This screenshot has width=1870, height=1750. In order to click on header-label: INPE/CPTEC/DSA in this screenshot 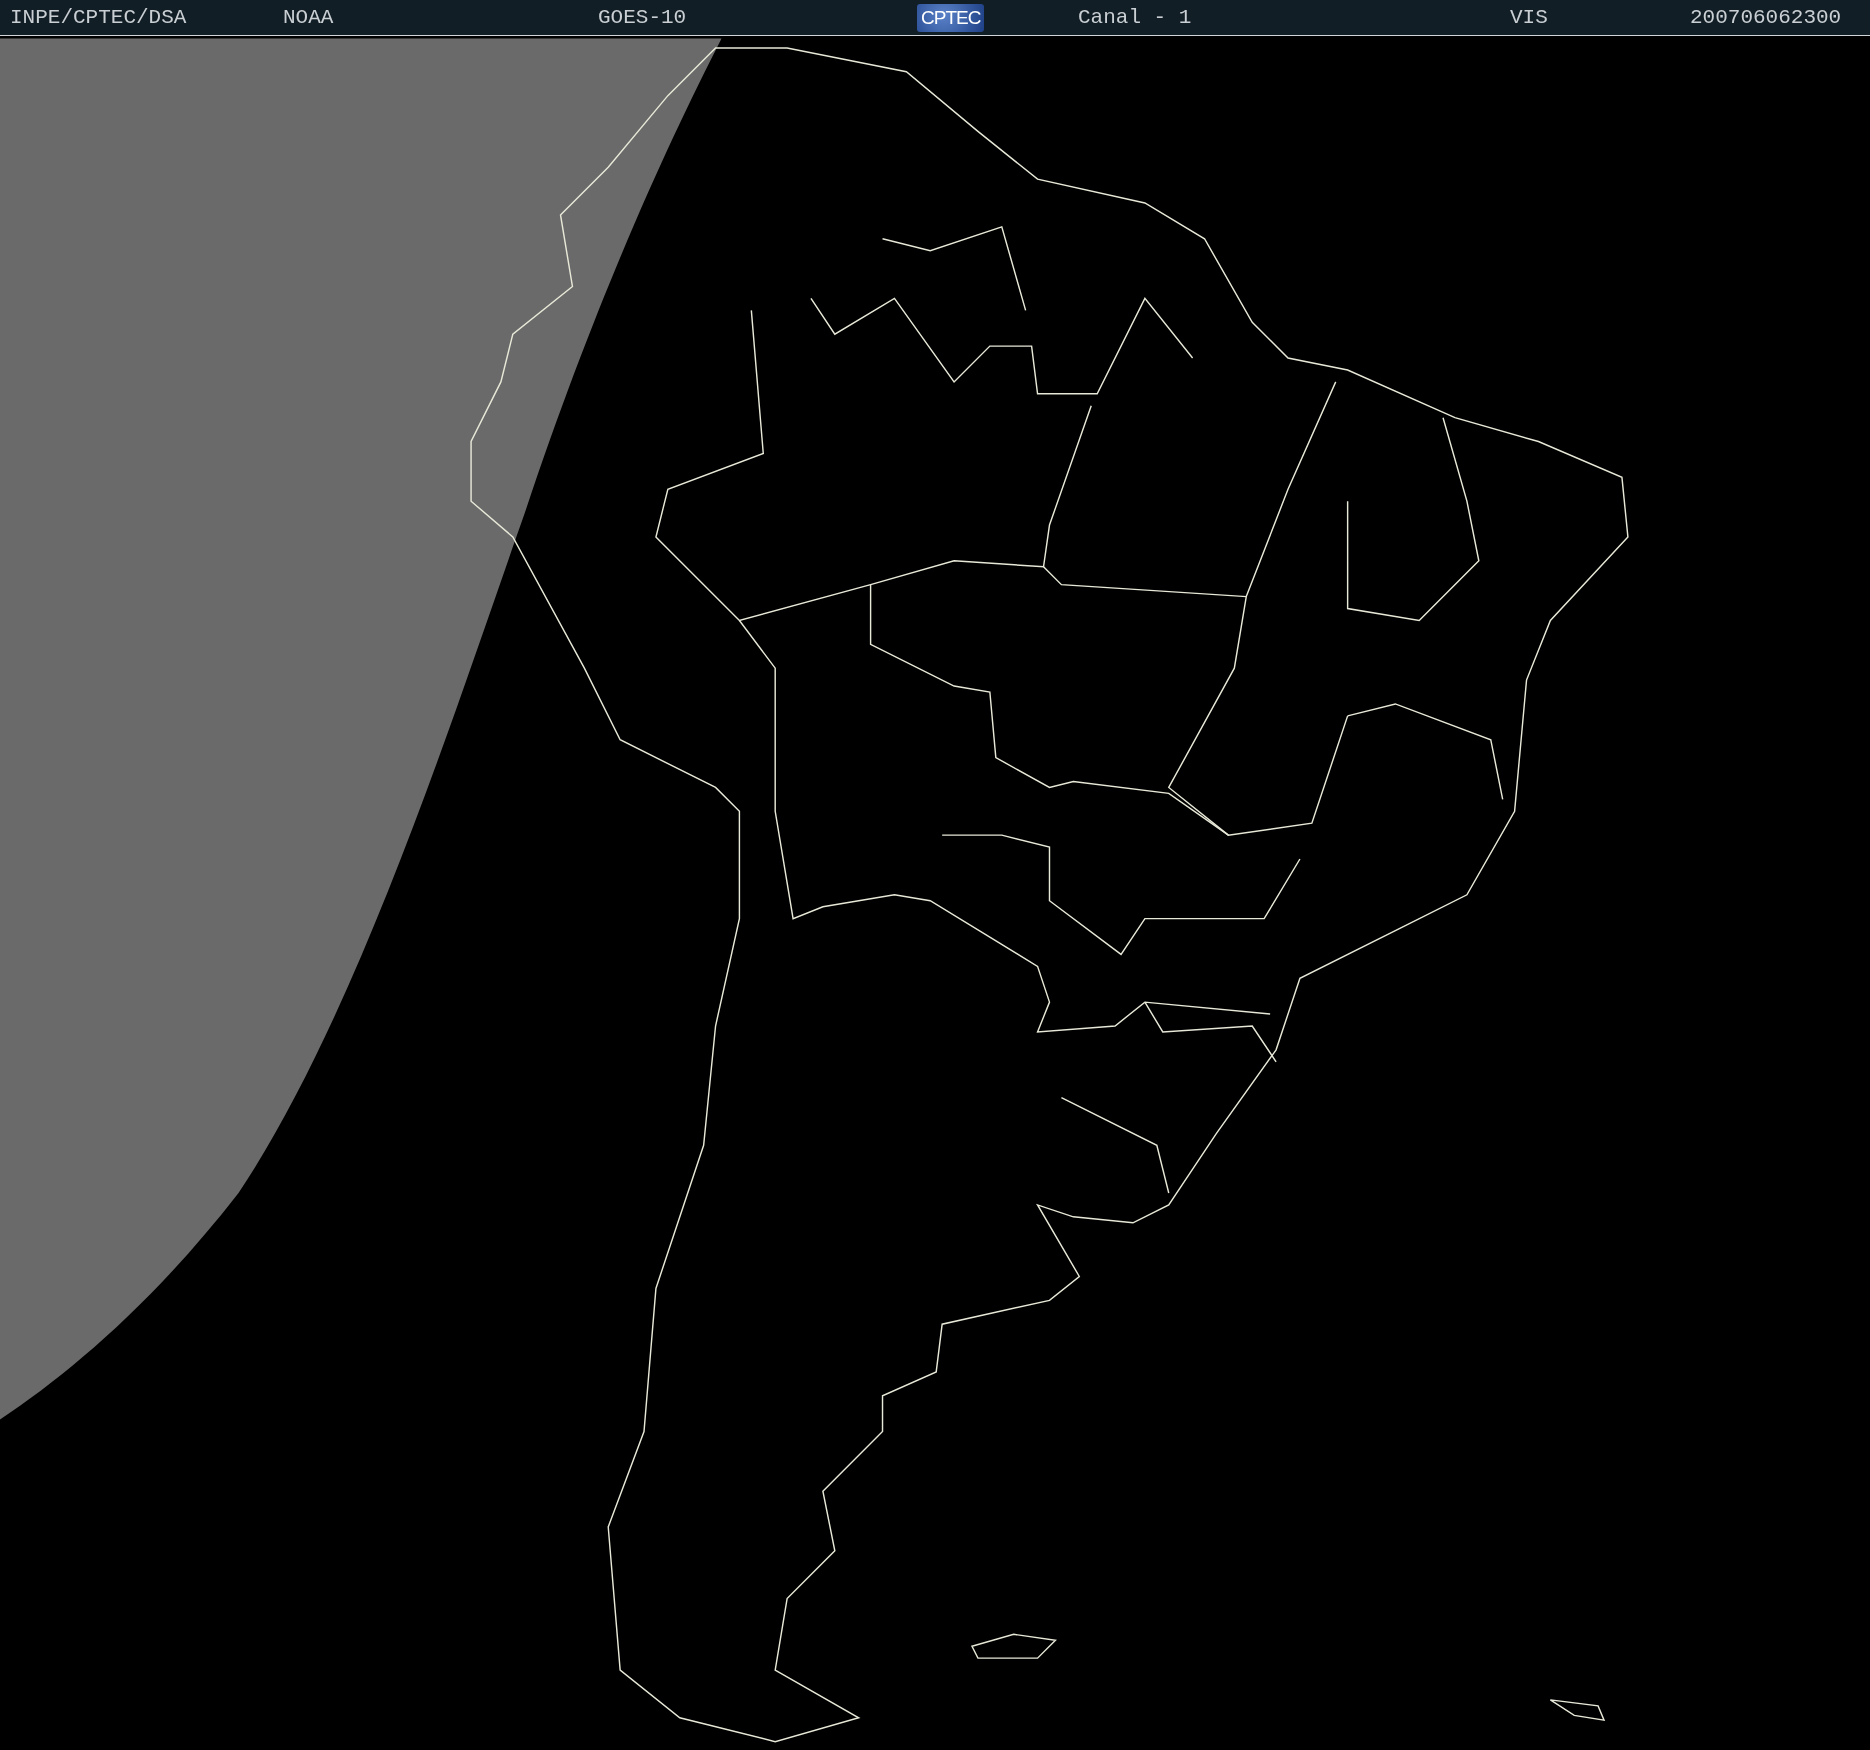, I will do `click(99, 17)`.